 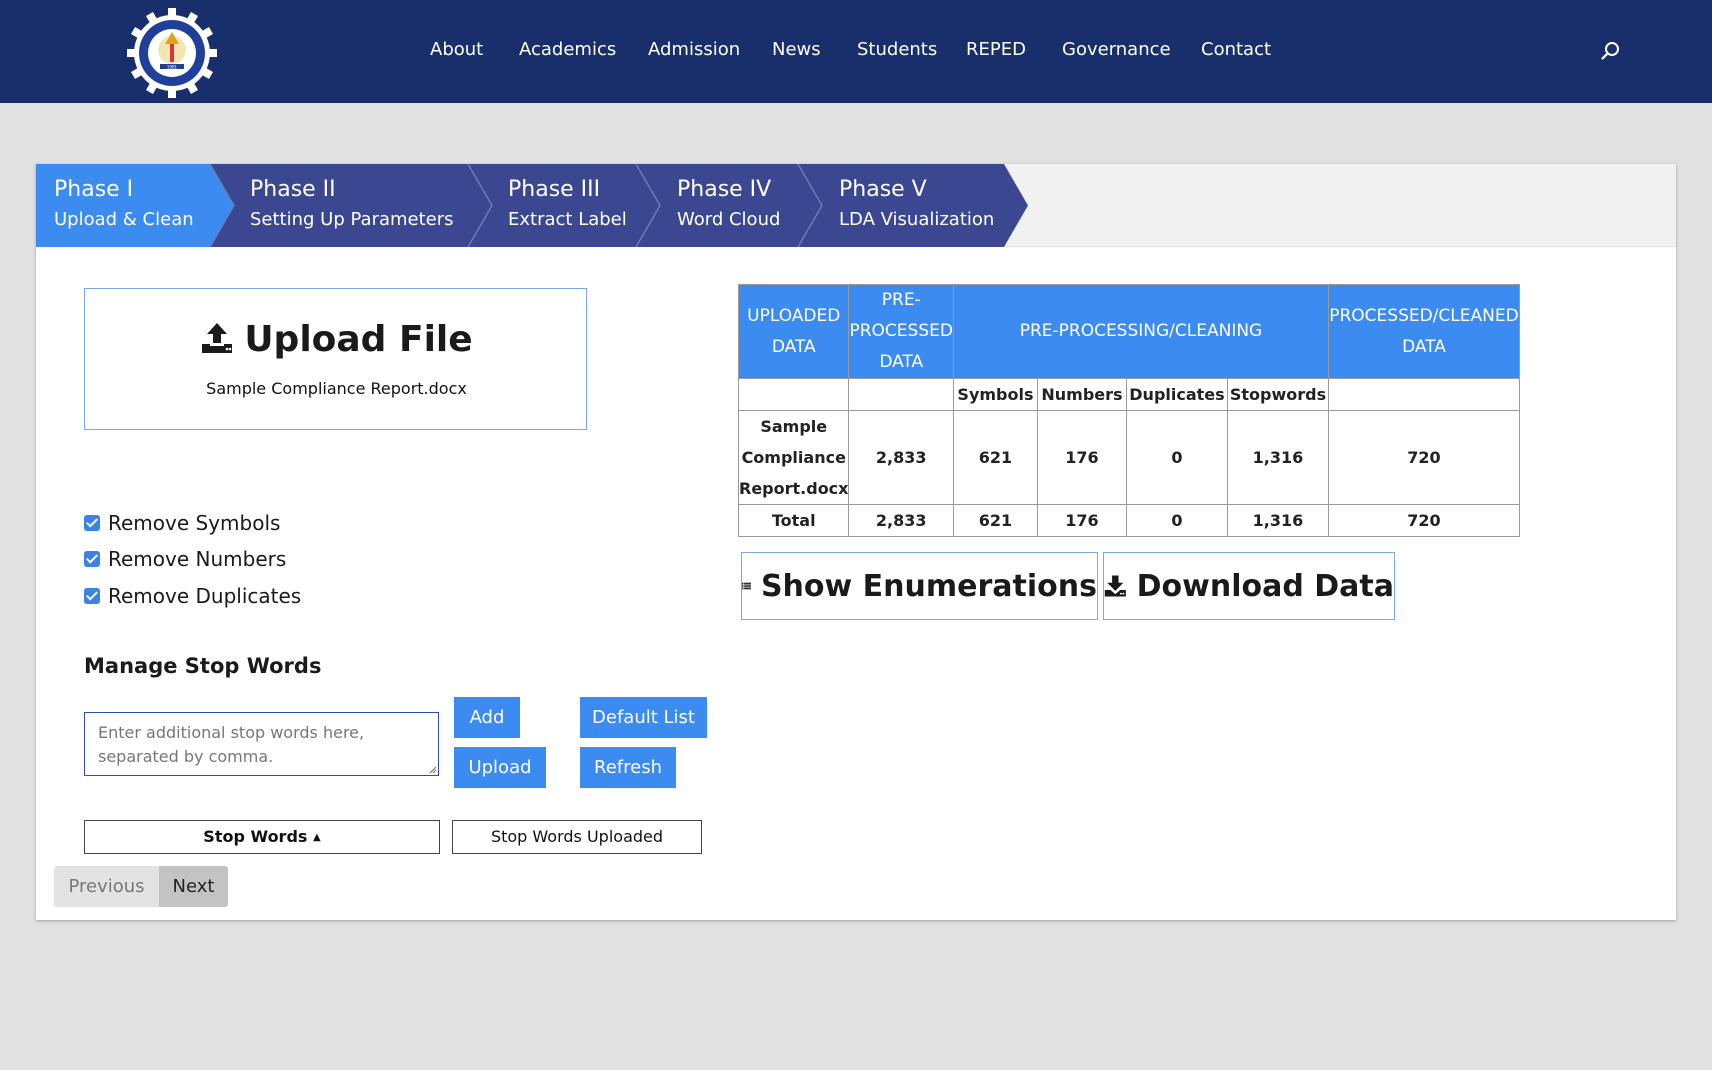 I want to click on header-line: PROCESSED, so click(x=901, y=331).